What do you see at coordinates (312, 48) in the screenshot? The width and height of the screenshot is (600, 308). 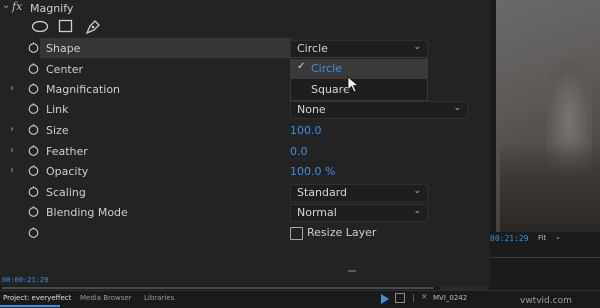 I see `shape-value: Circle` at bounding box center [312, 48].